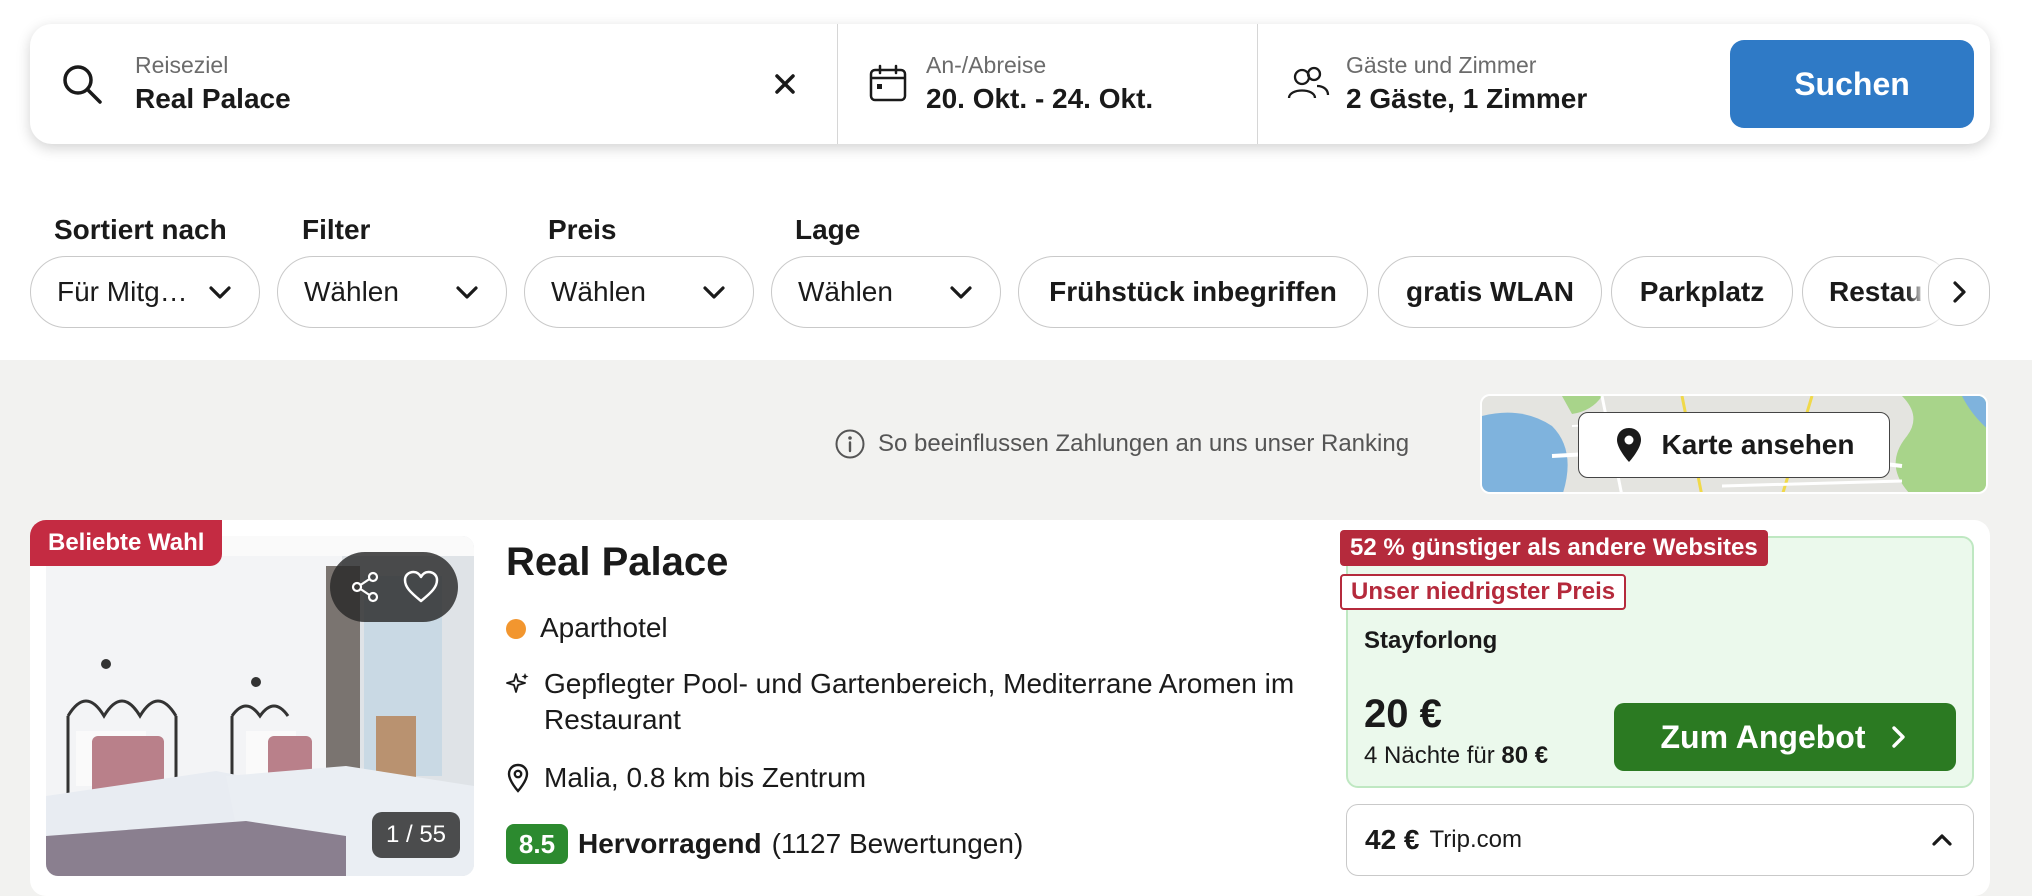  I want to click on alt-offer-price: 42 €, so click(1392, 839).